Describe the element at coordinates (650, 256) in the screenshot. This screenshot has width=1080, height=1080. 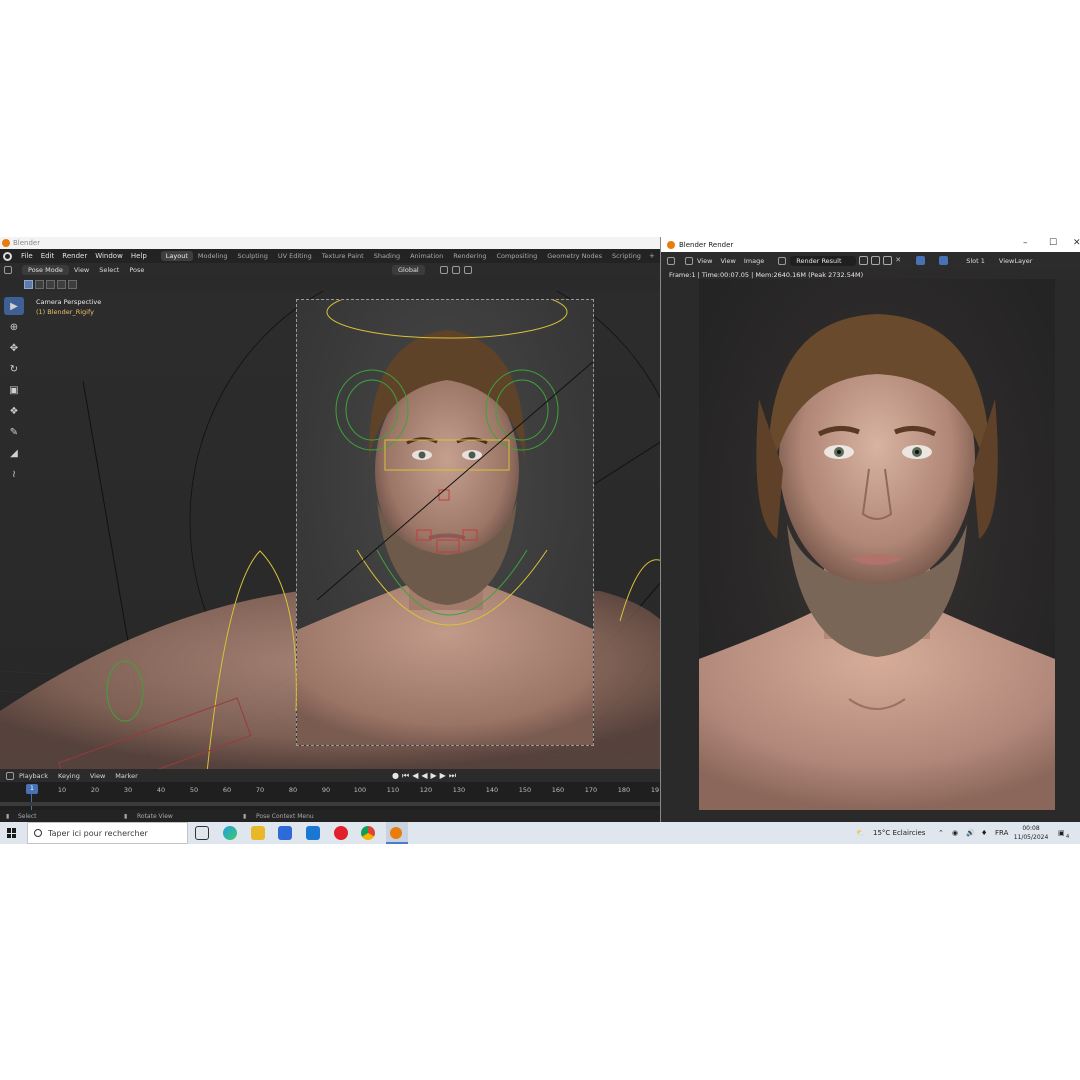
I see `add-workspace-button: +` at that location.